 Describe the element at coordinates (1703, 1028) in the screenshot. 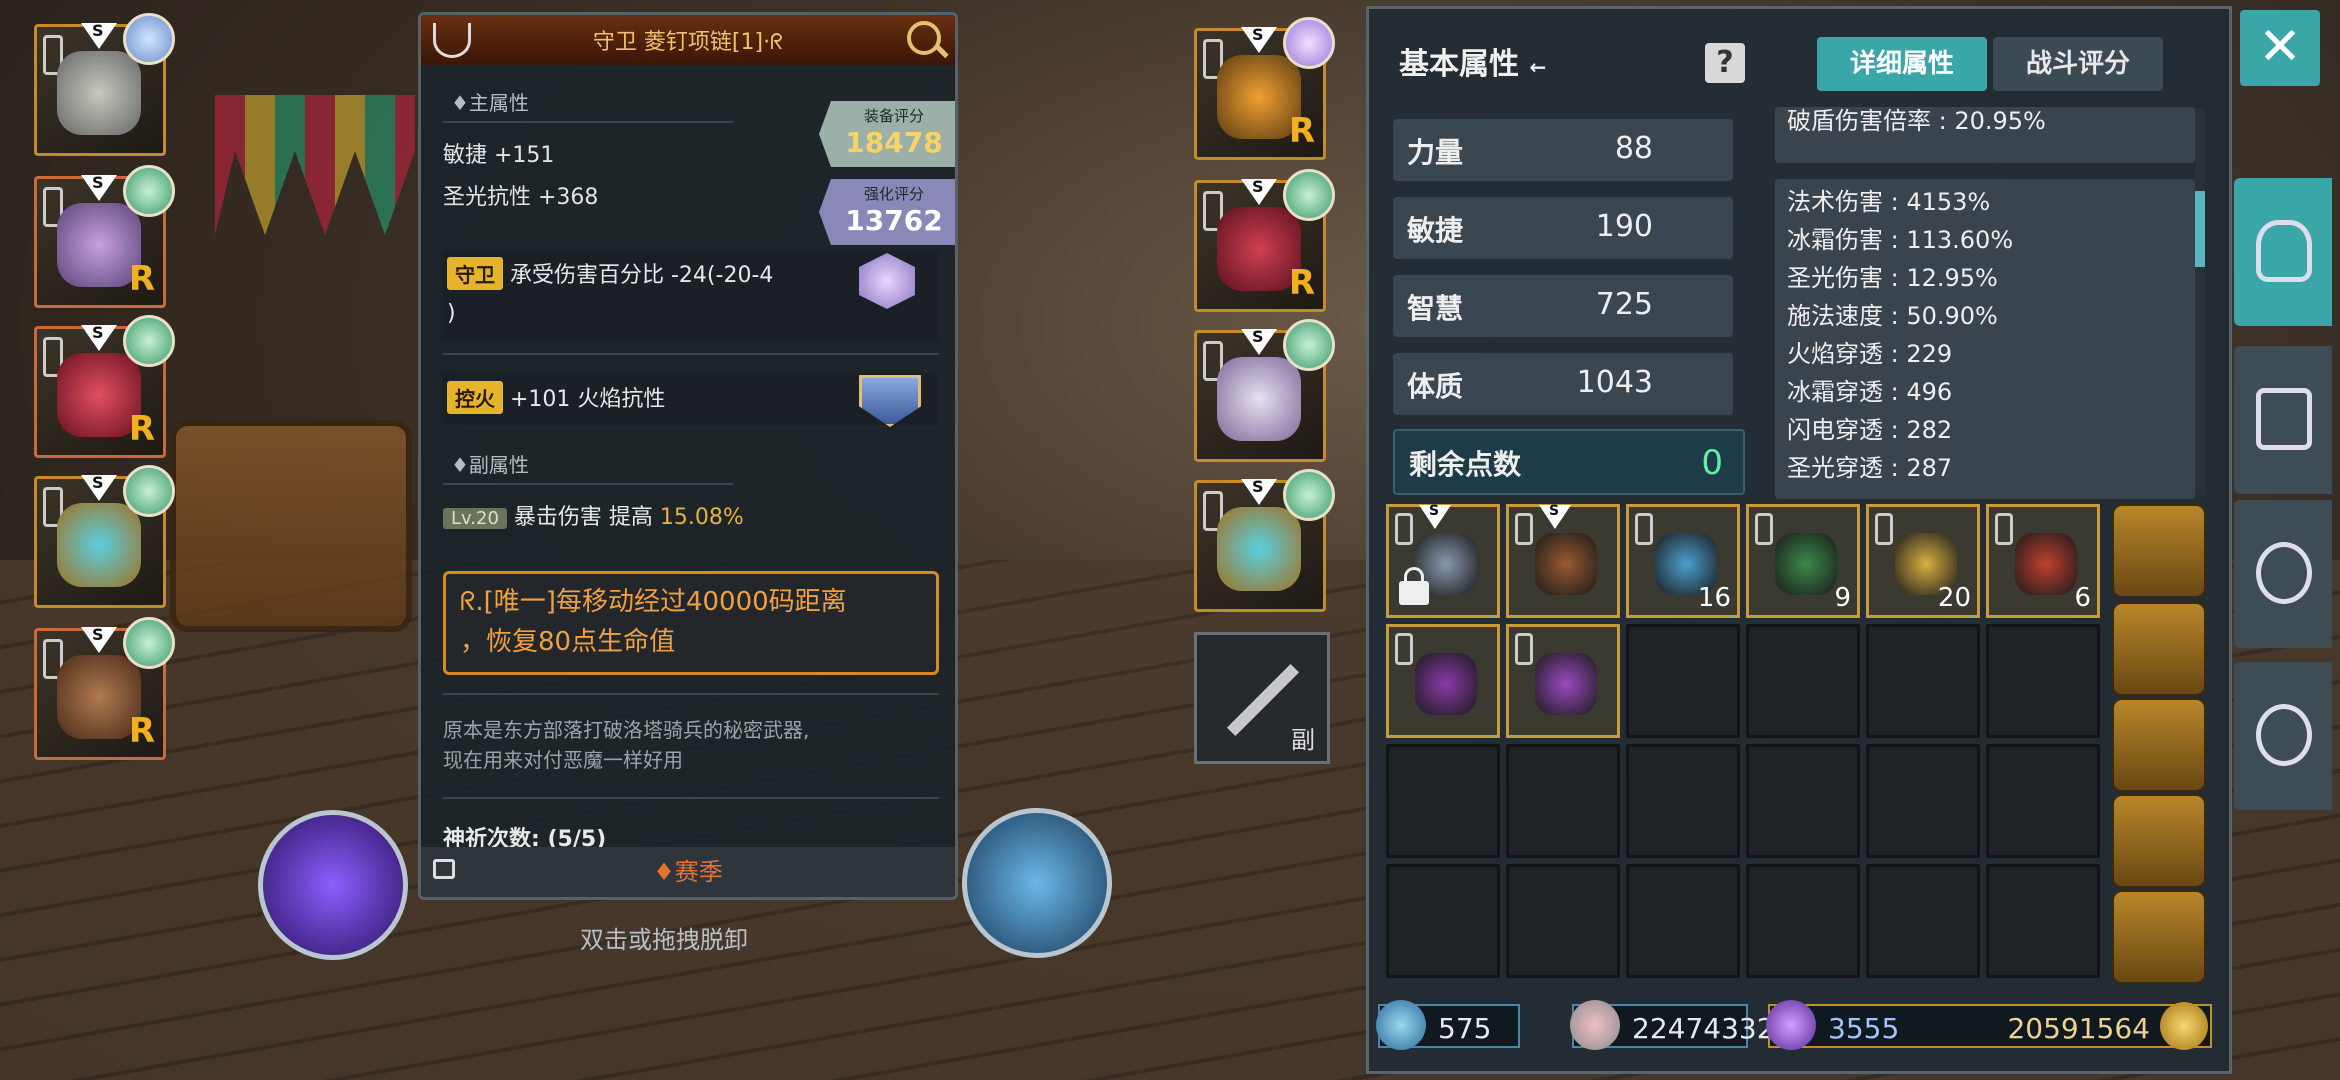

I see `currency-value: 22474332` at that location.